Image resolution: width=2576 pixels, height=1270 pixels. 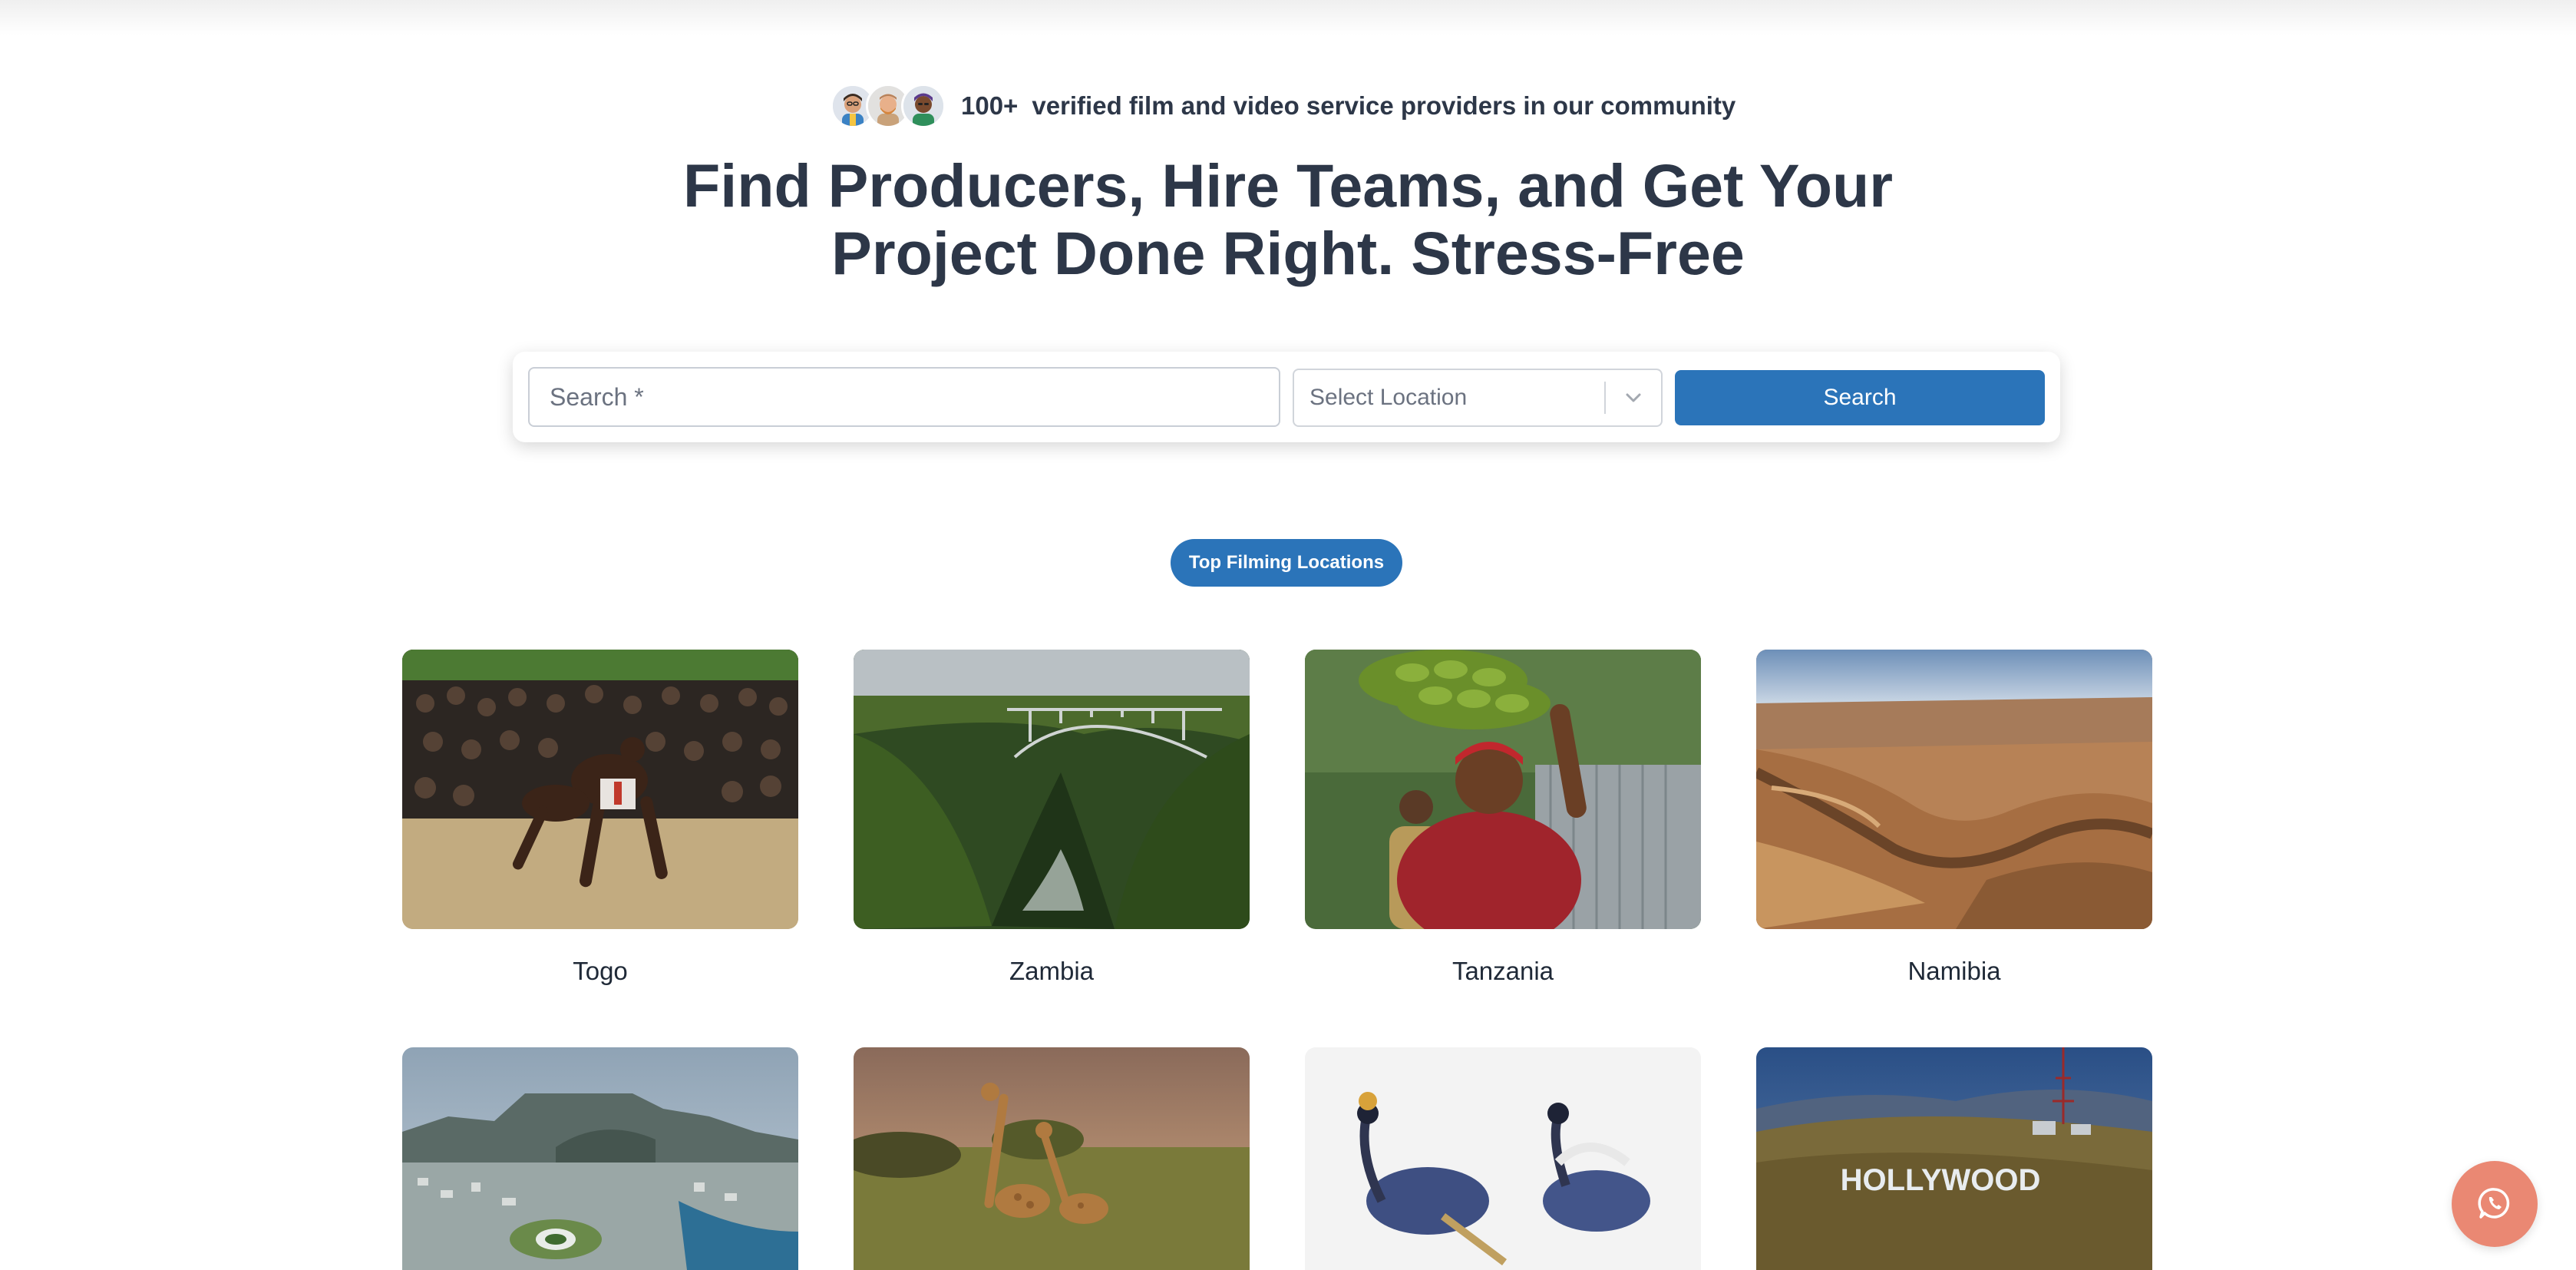 I want to click on location-card-savanna, so click(x=1052, y=1158).